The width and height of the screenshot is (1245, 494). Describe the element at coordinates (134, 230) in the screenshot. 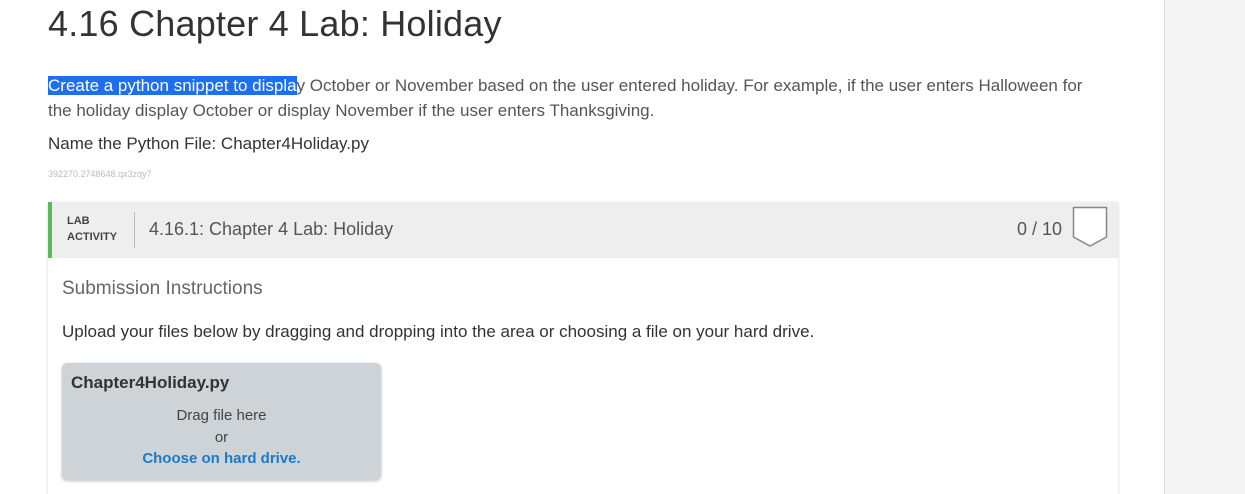

I see `header-divider` at that location.